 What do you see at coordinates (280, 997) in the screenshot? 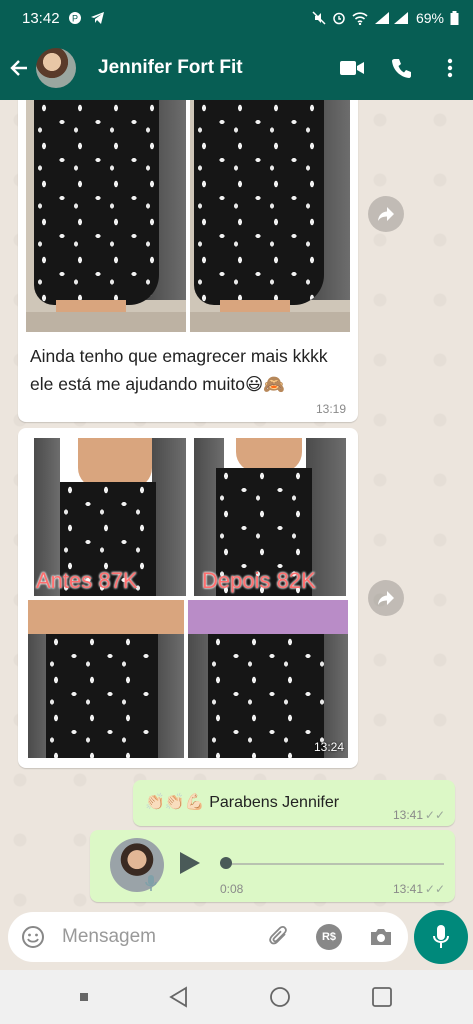
I see `nav-home-icon` at bounding box center [280, 997].